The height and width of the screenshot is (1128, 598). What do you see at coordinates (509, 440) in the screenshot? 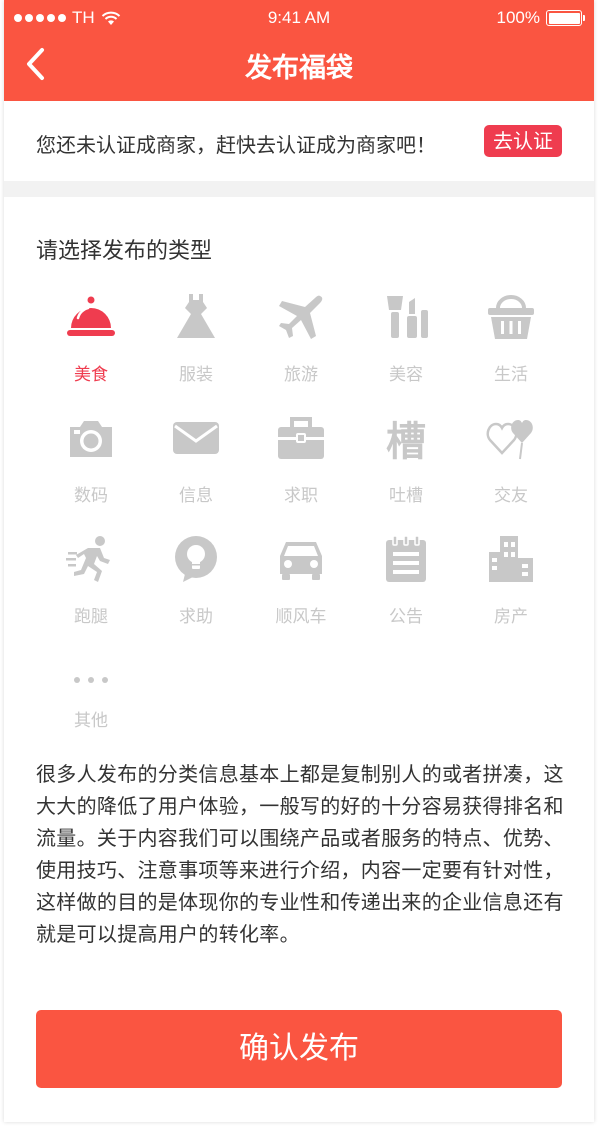
I see `hearts-icon` at bounding box center [509, 440].